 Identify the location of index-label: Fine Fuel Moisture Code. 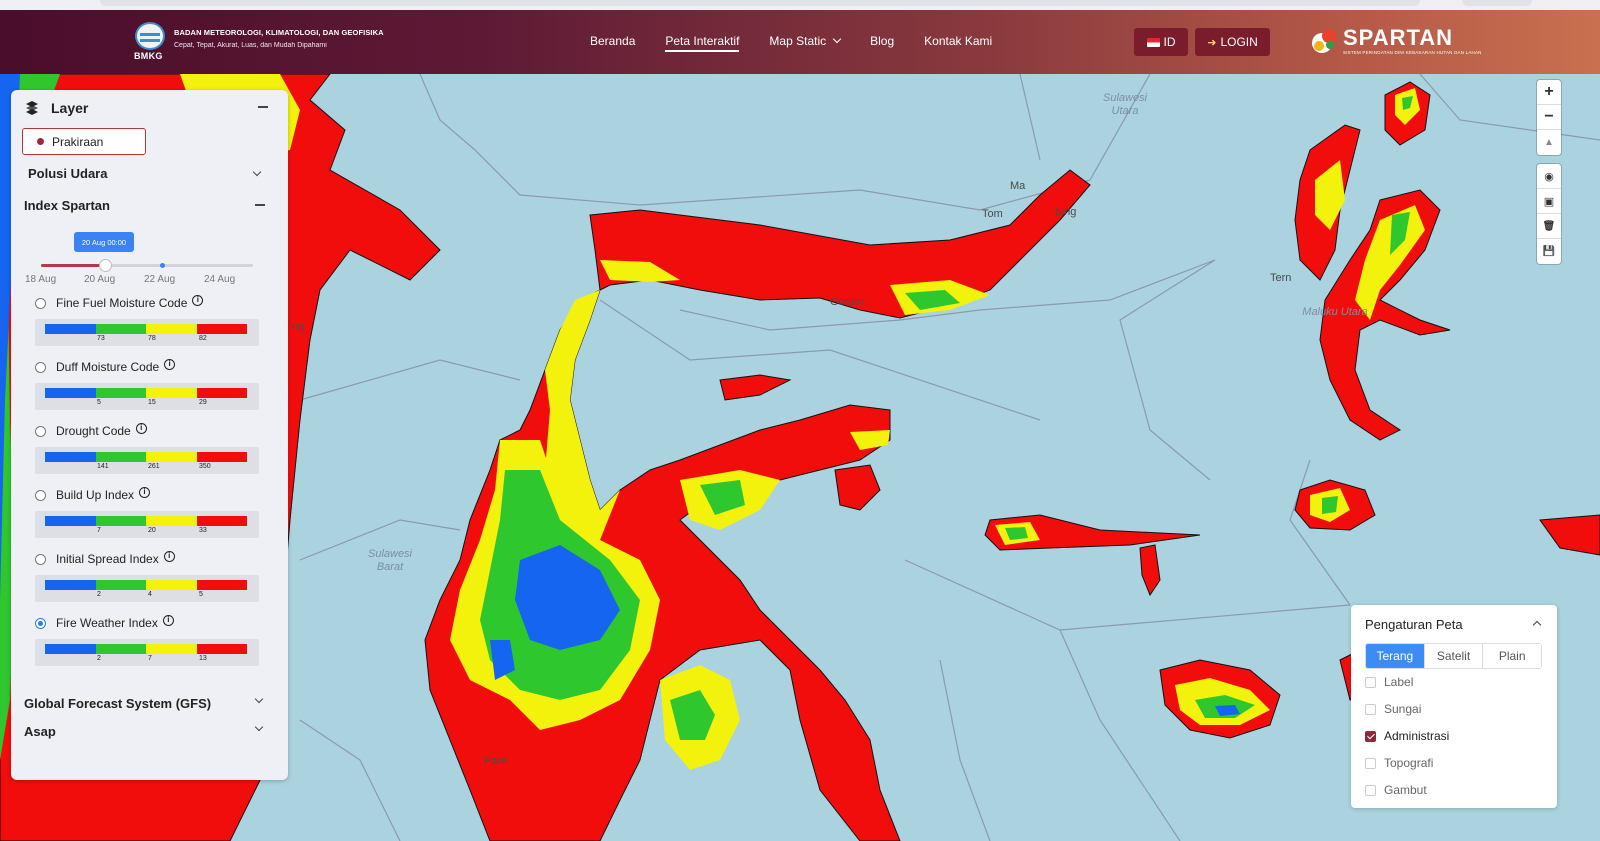
(122, 303).